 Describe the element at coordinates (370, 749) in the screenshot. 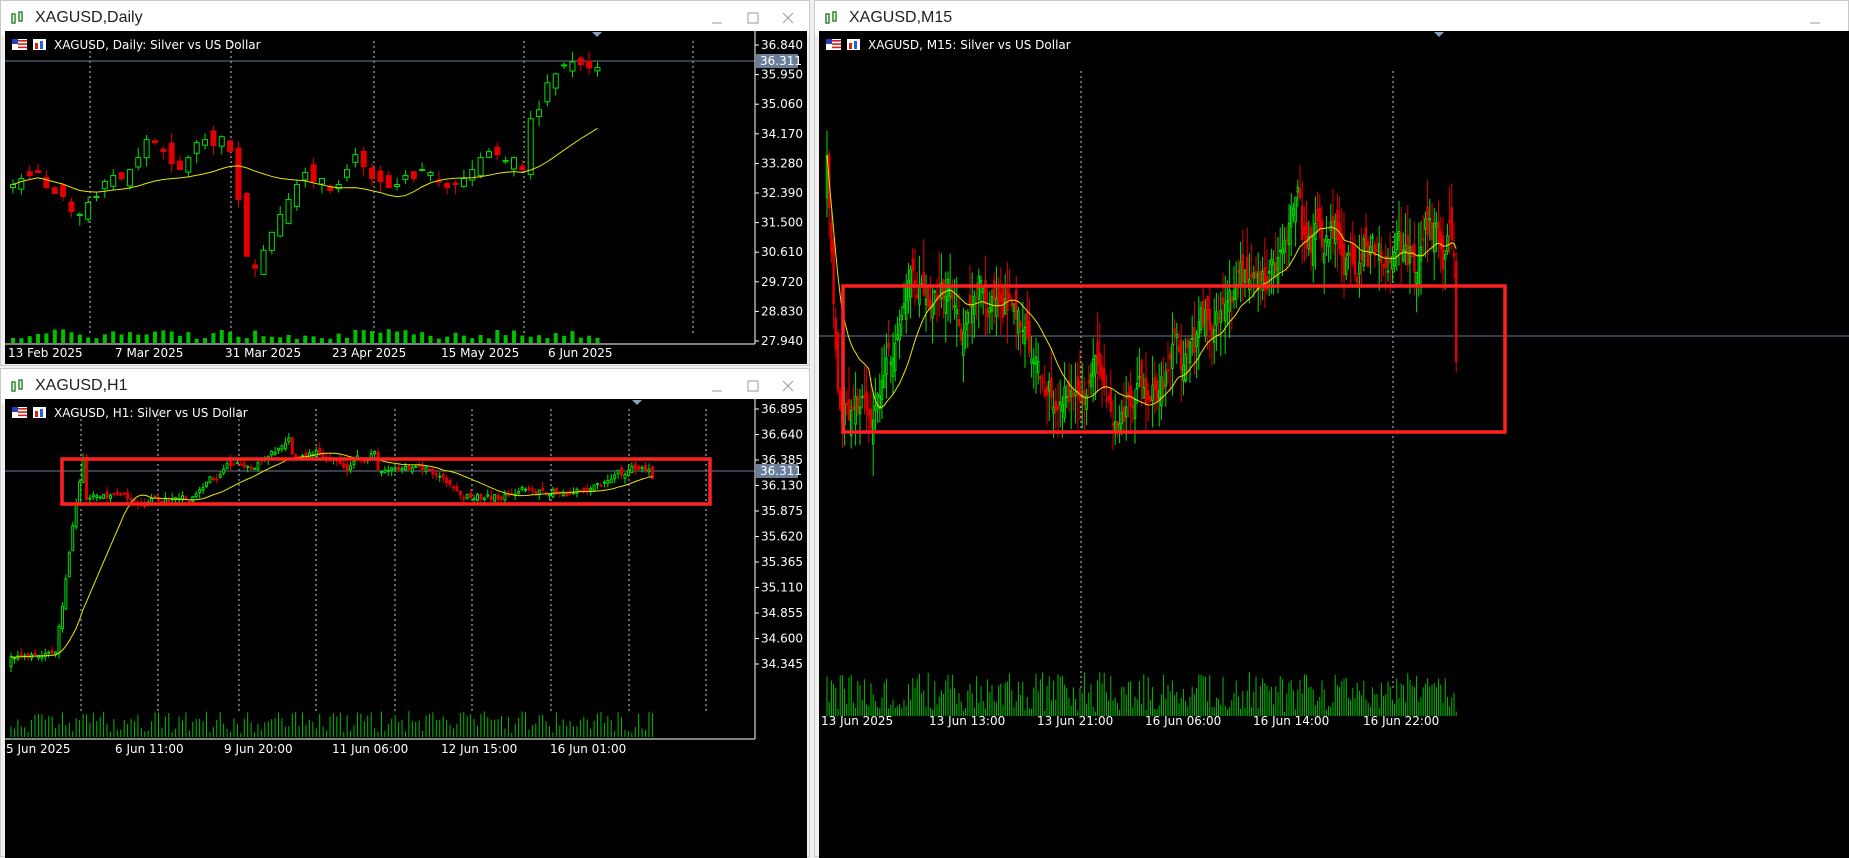

I see `time-tick-label: 11 Jun 06:00` at that location.